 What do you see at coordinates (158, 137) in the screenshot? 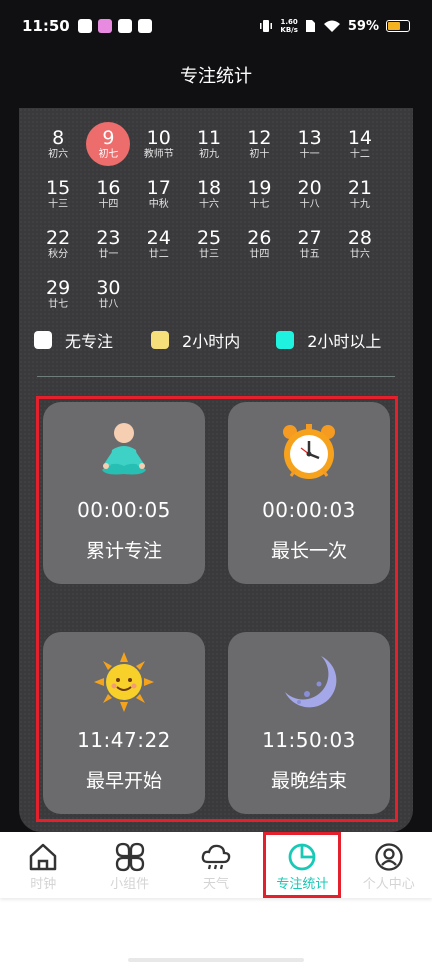
I see `calendar-day-number: 10` at bounding box center [158, 137].